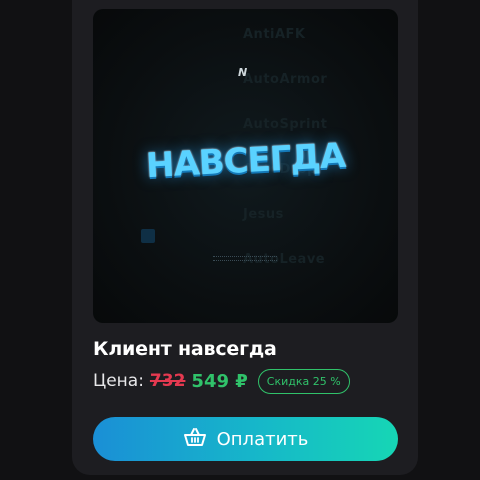 This screenshot has width=480, height=480. I want to click on logo: N, so click(243, 72).